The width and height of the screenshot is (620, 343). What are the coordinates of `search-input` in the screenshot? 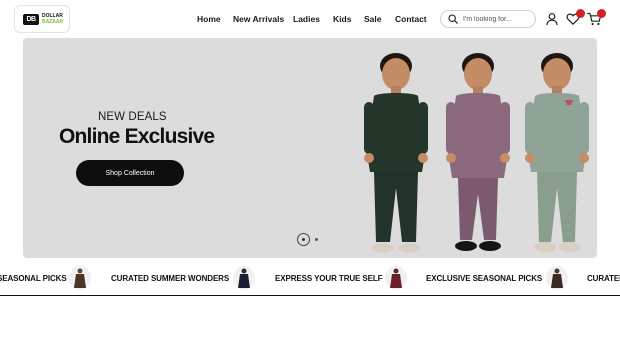 It's located at (498, 19).